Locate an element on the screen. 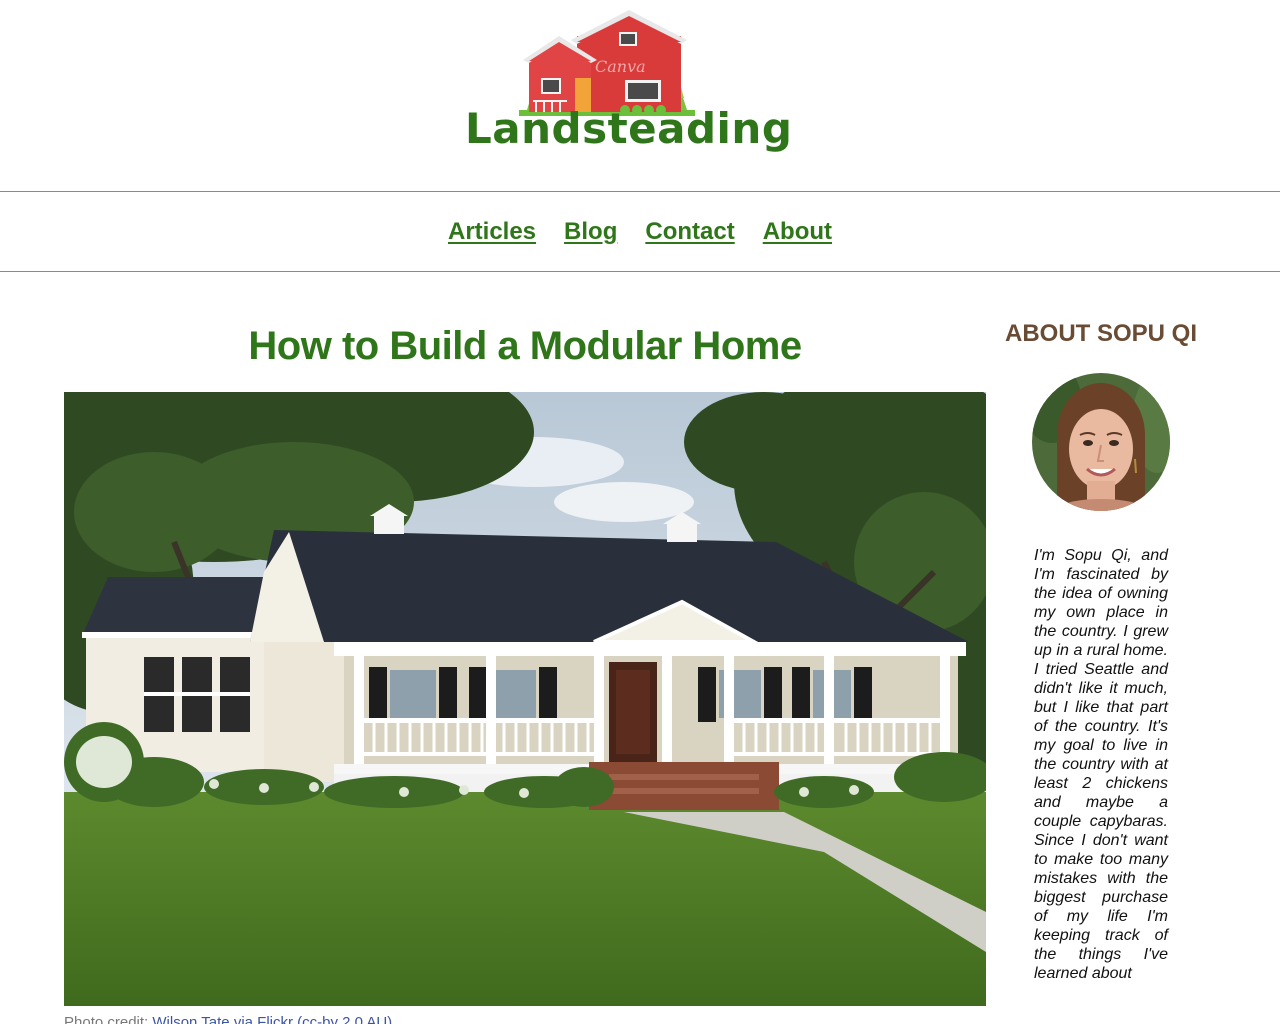 This screenshot has height=1024, width=1280. main-nav: Articles Blog Contact About is located at coordinates (640, 232).